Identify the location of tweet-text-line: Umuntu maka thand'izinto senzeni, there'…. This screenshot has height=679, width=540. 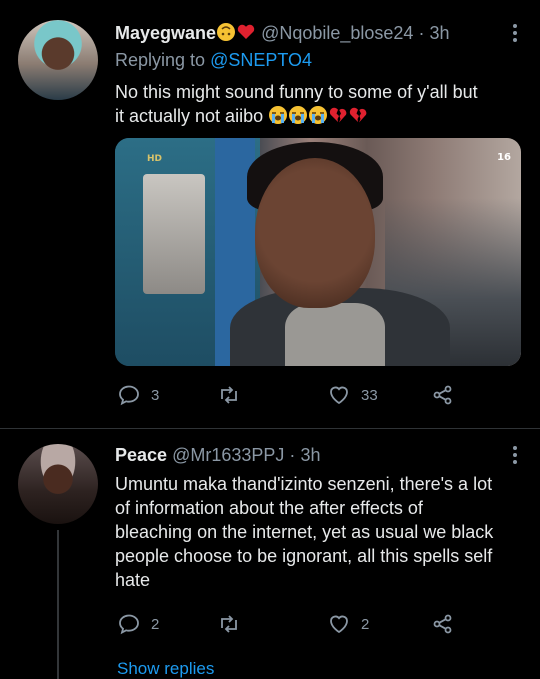
(304, 484).